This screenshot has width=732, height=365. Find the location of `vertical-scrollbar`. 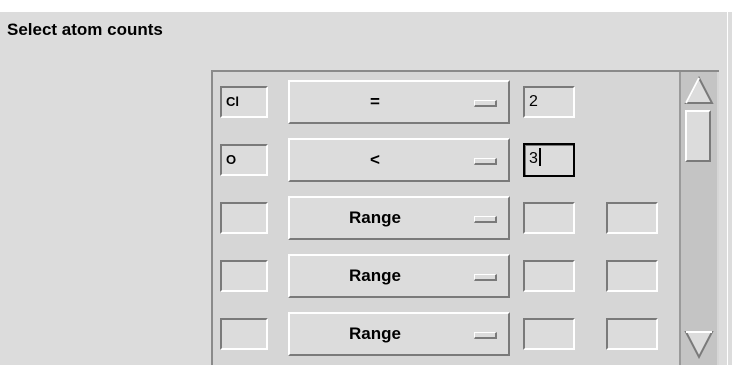

vertical-scrollbar is located at coordinates (698, 218).